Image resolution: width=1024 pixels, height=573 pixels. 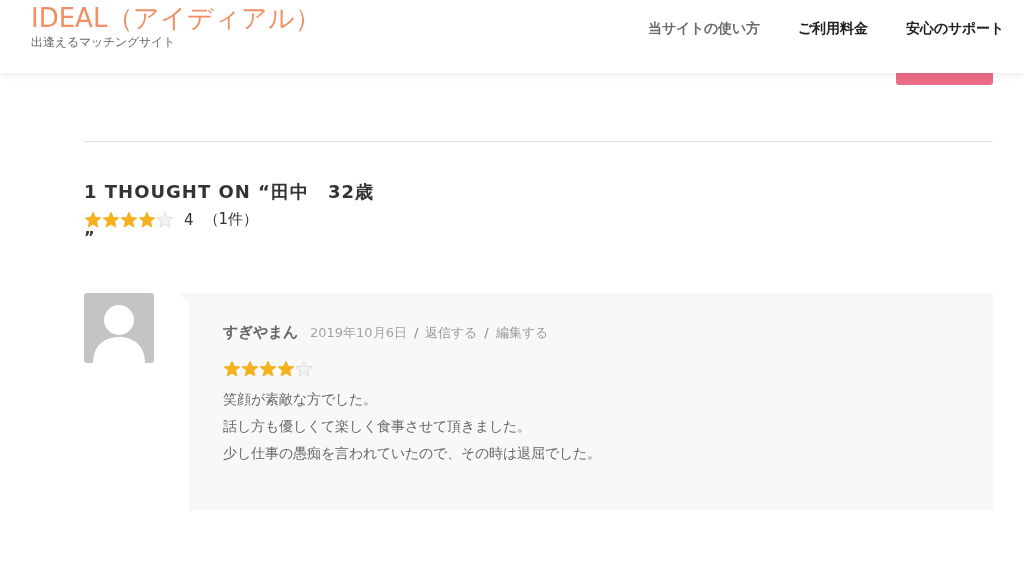 What do you see at coordinates (260, 332) in the screenshot?
I see `comment-author: すぎやまん` at bounding box center [260, 332].